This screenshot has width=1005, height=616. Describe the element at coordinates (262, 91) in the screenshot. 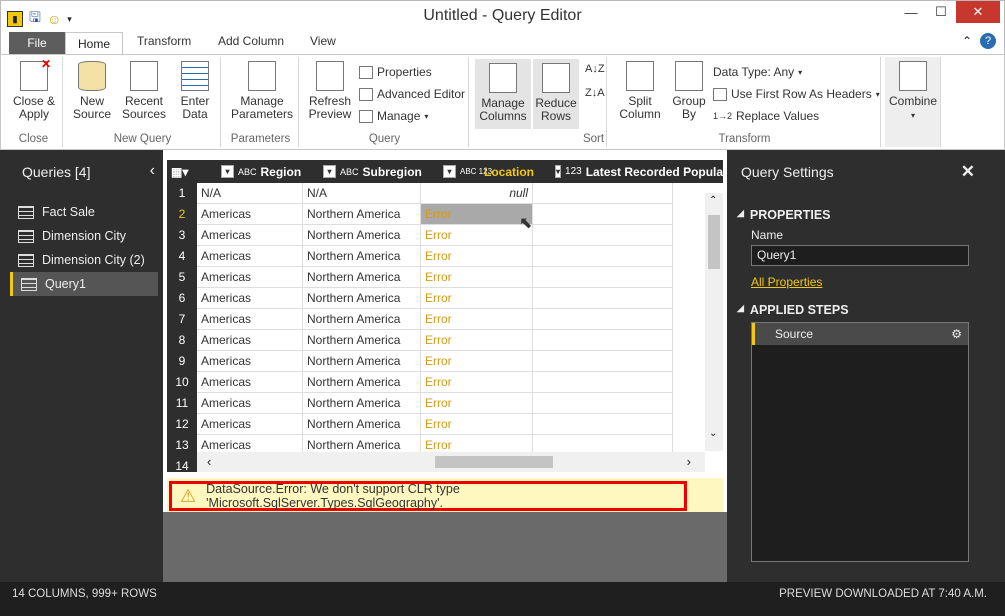

I see `manage-parameters-button: Manage Parameters` at that location.